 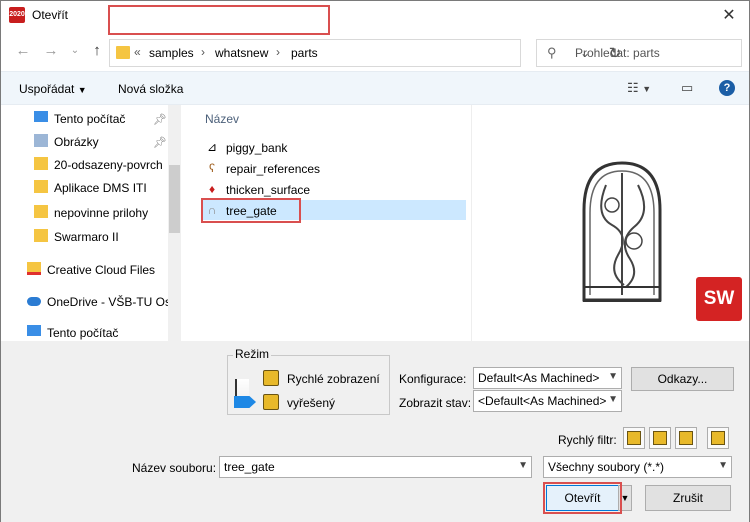 I want to click on filename-input: tree_gate ▼, so click(x=375, y=467).